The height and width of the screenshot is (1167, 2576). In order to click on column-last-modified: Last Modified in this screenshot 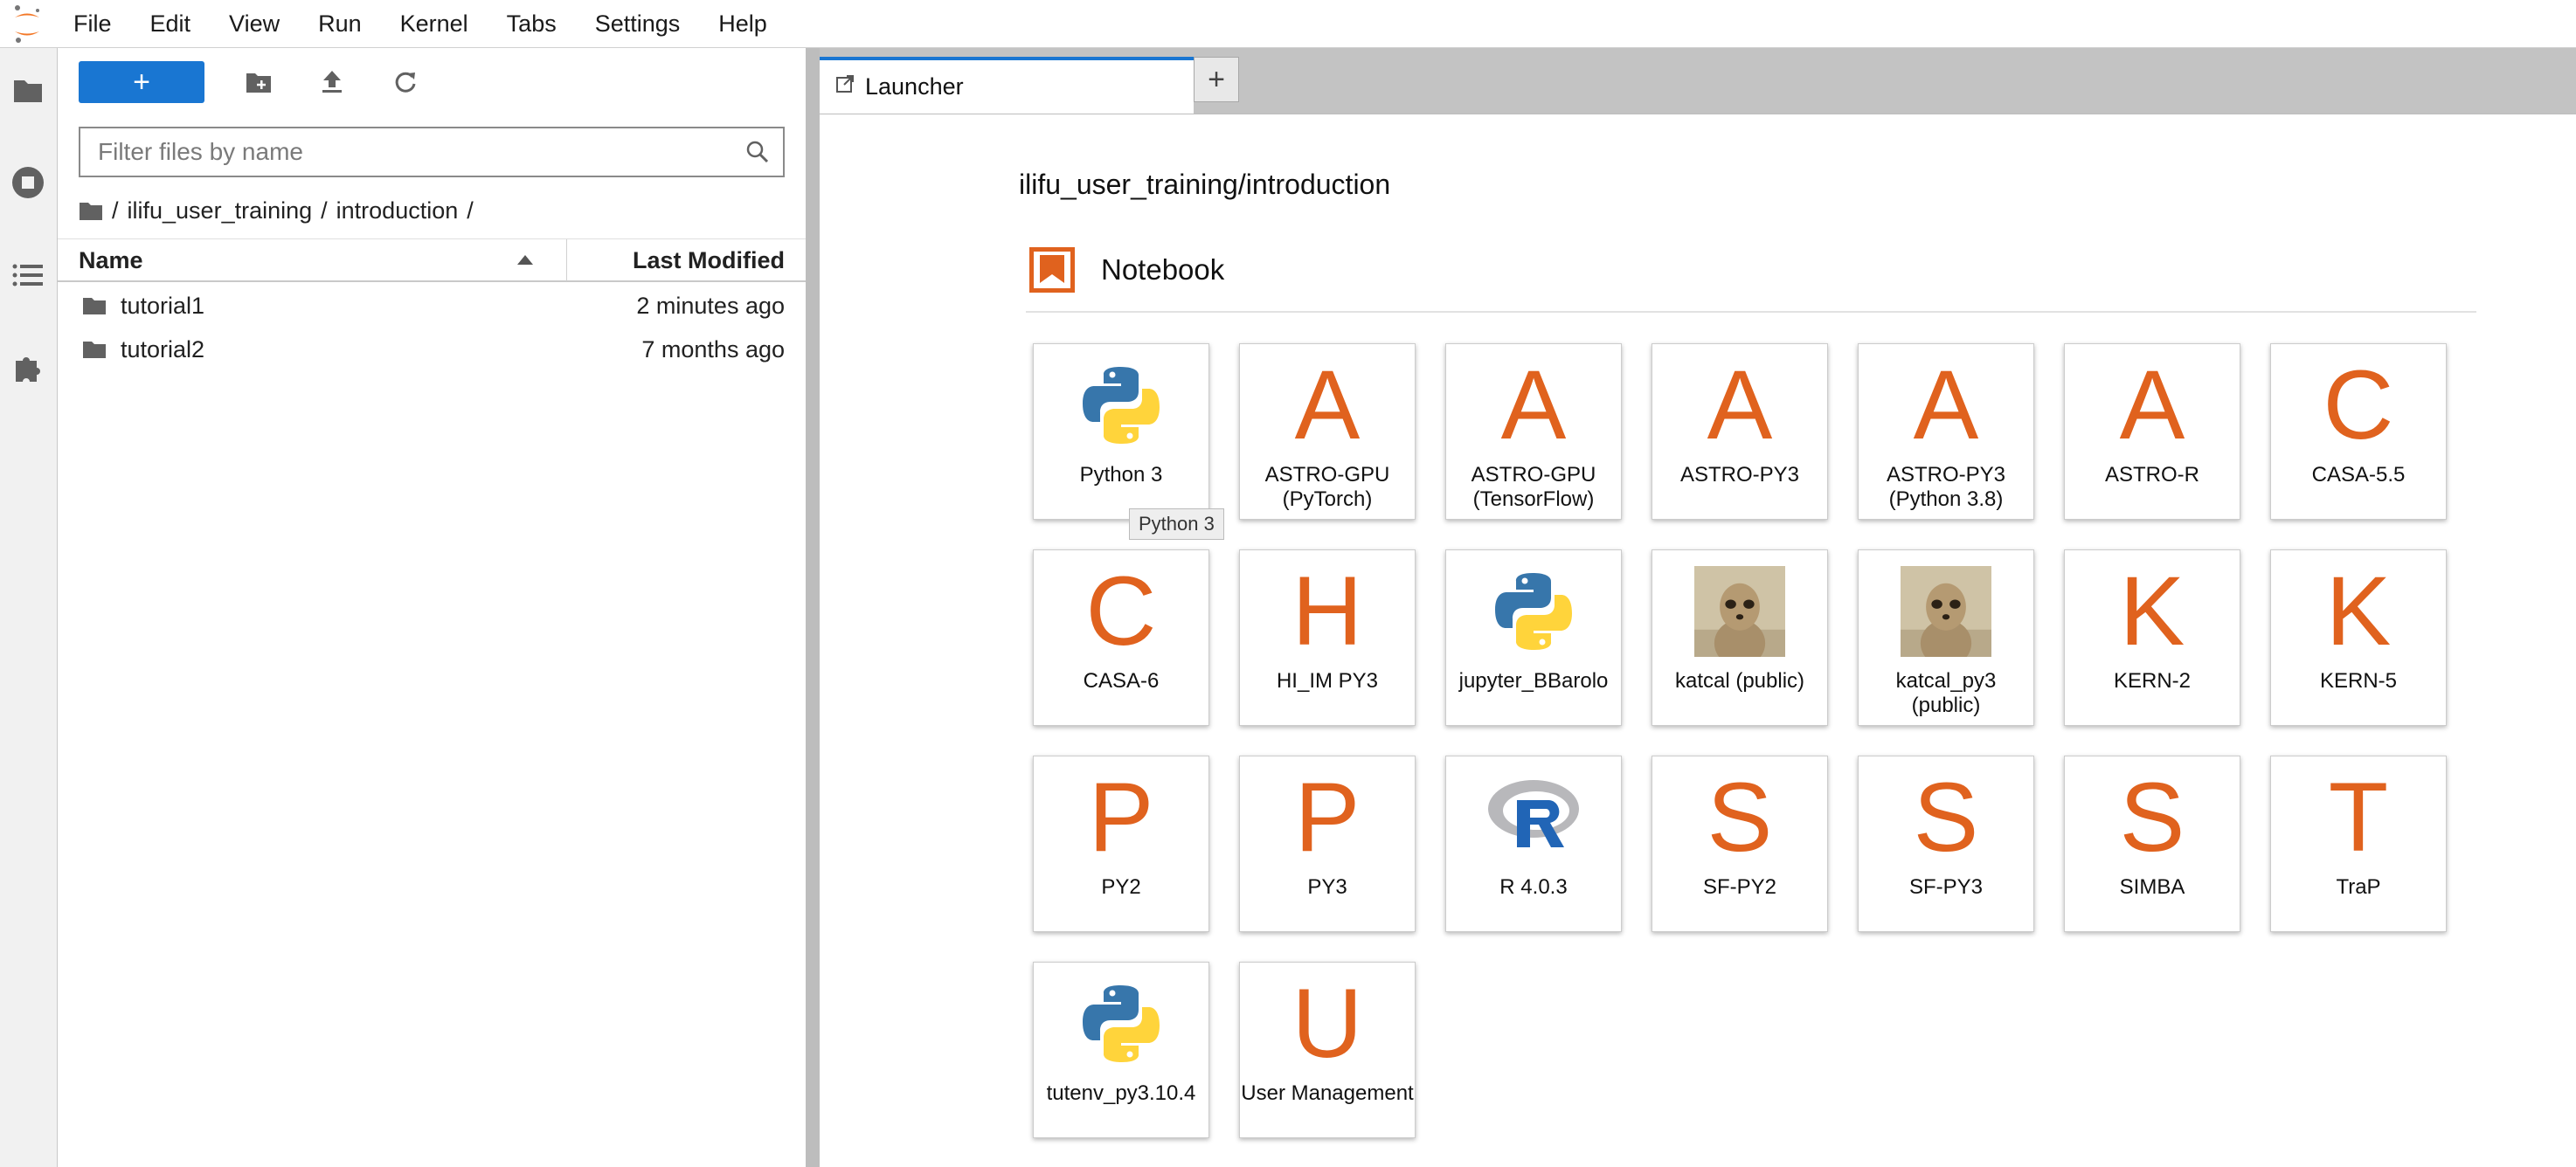, I will do `click(709, 260)`.